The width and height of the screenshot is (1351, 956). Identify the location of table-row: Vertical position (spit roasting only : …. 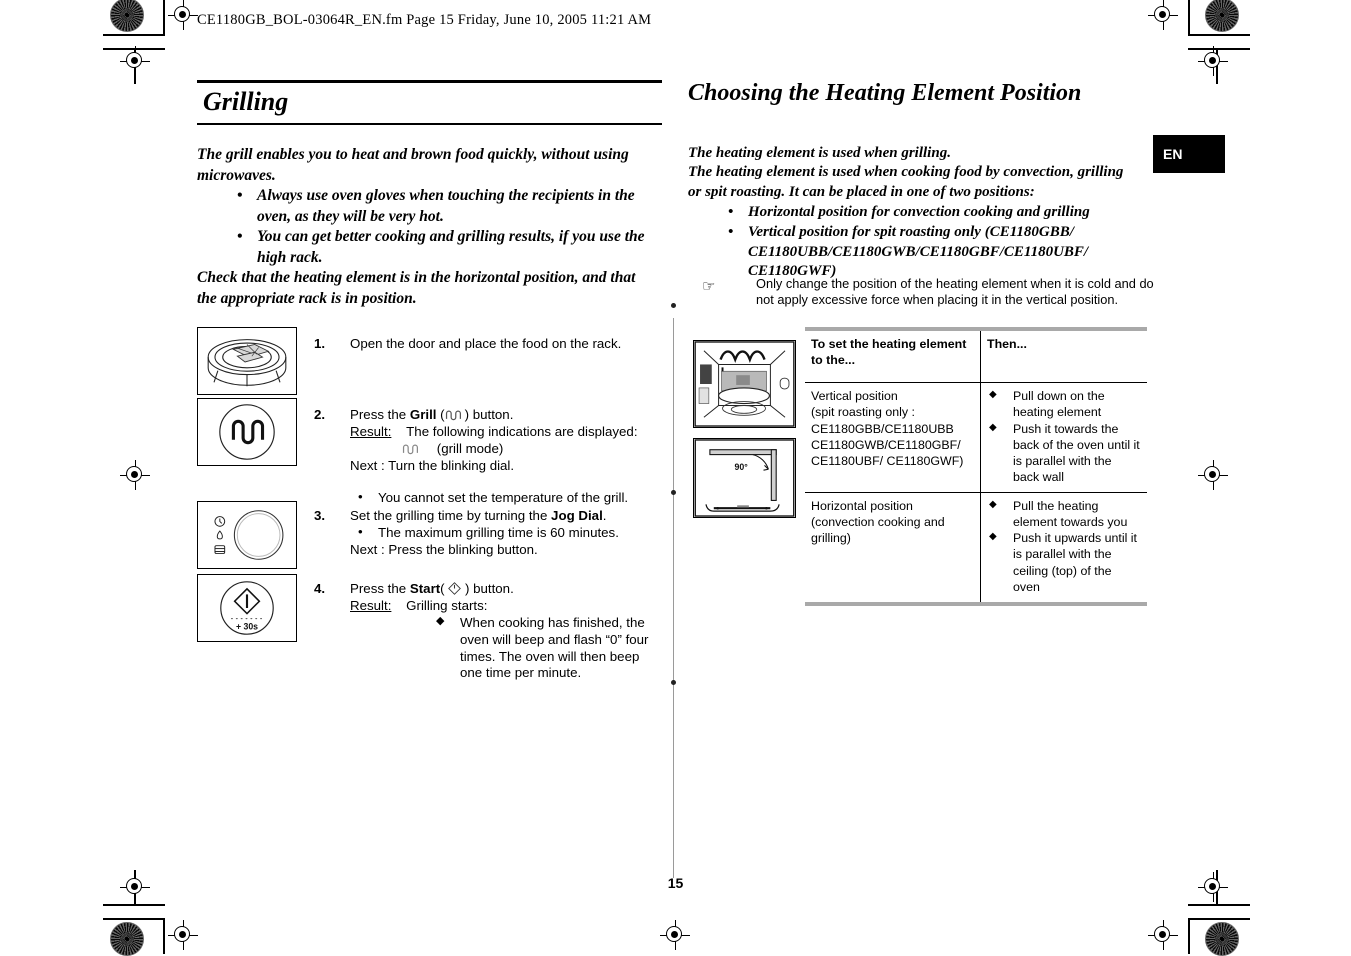
(976, 437).